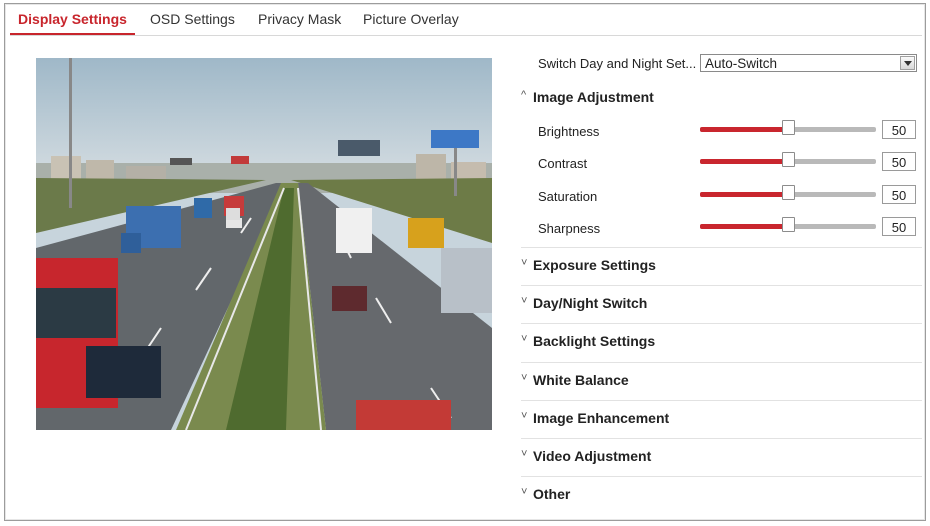 The width and height of the screenshot is (930, 526). Describe the element at coordinates (192, 22) in the screenshot. I see `tab-osd-settings: OSD Settings` at that location.